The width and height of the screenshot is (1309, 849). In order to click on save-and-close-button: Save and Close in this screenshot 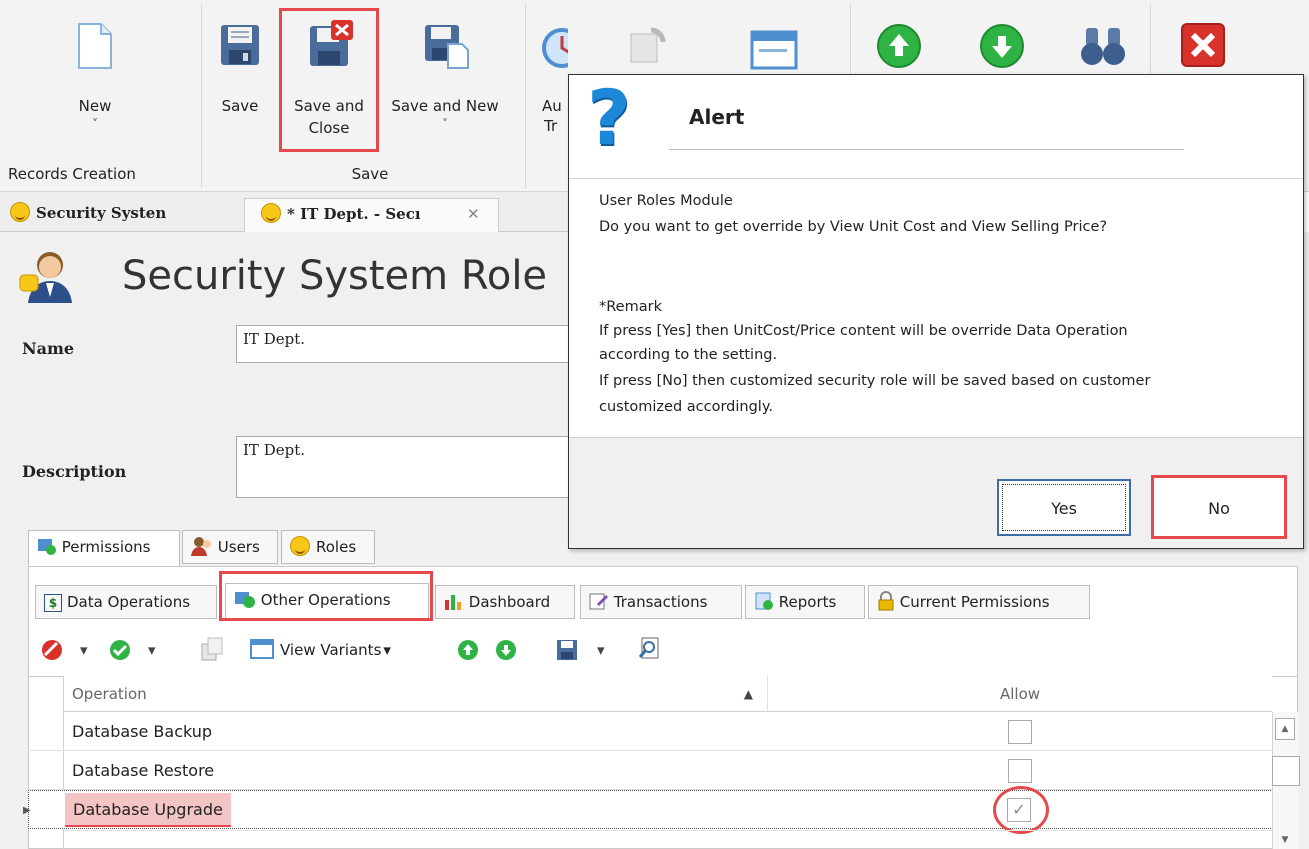, I will do `click(329, 80)`.